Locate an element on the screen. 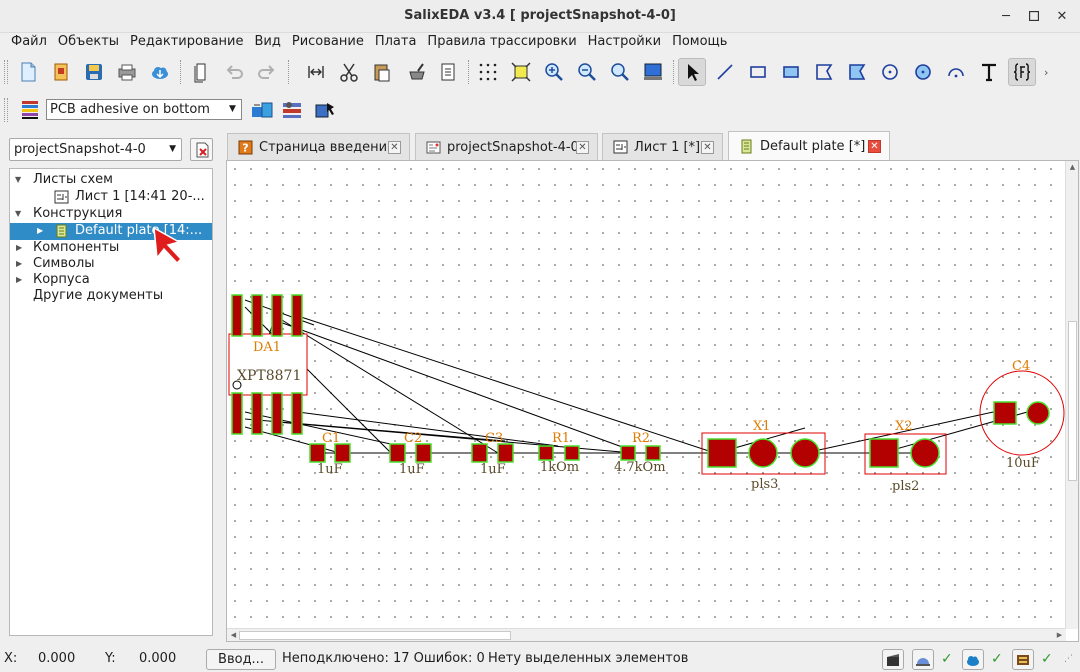  layer-stack-button is located at coordinates (262, 110).